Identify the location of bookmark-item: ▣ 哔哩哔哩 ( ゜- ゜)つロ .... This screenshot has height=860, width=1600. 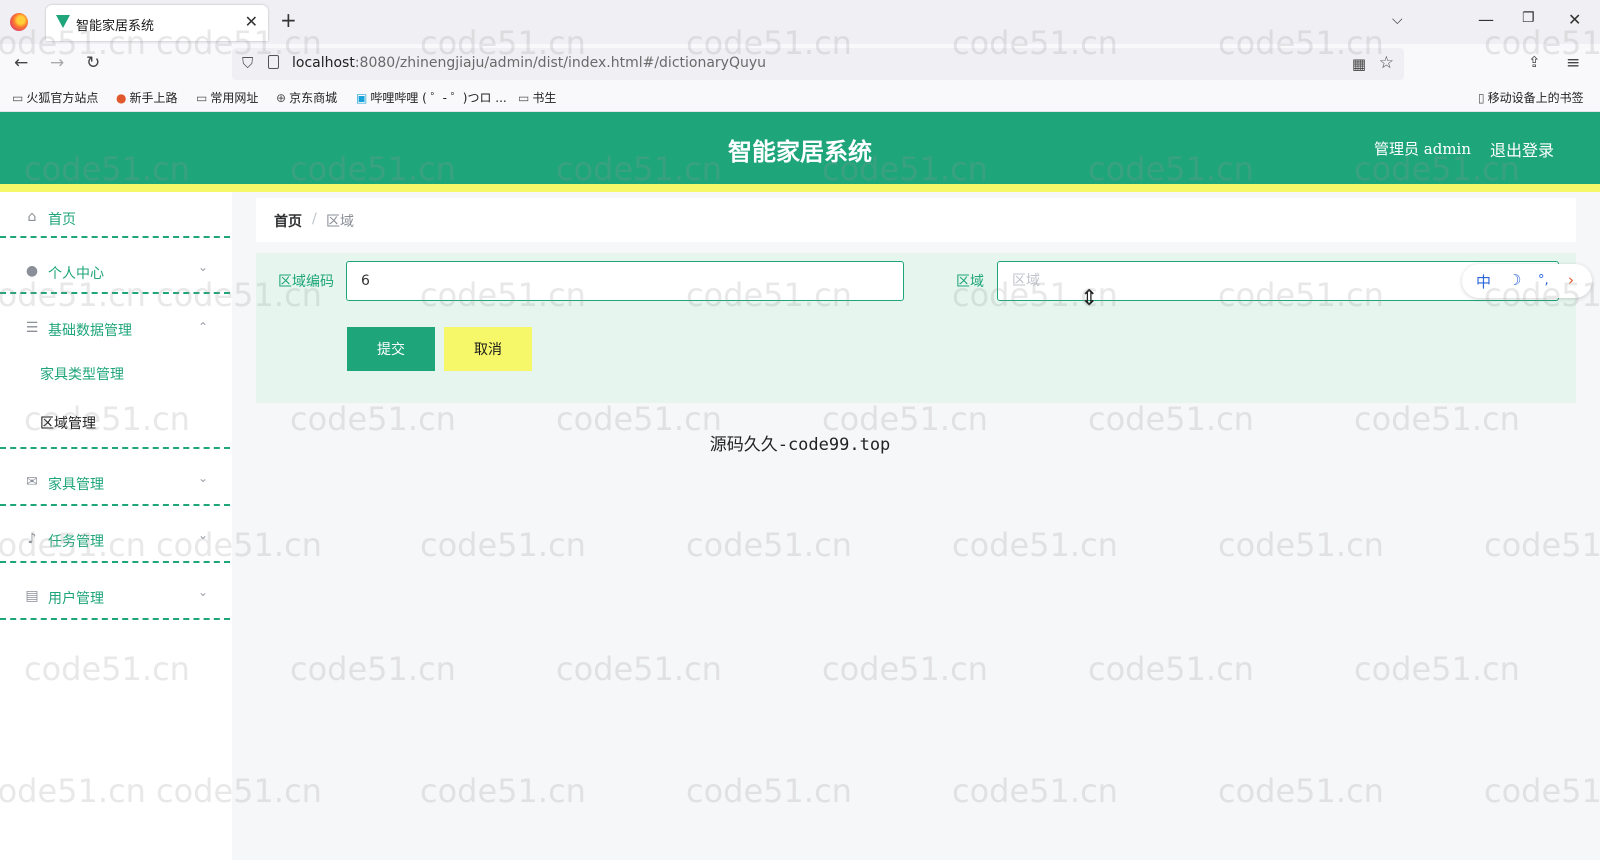
(431, 97).